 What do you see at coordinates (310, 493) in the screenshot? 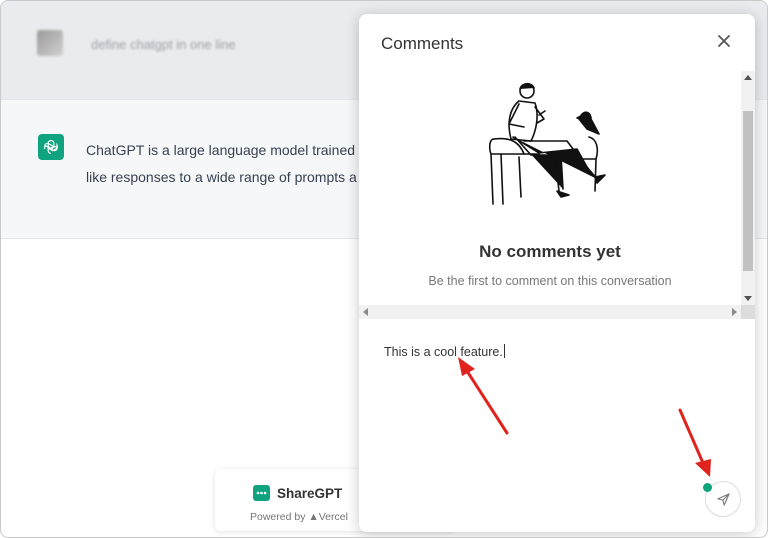
I see `sharegpt-label: ShareGPT` at bounding box center [310, 493].